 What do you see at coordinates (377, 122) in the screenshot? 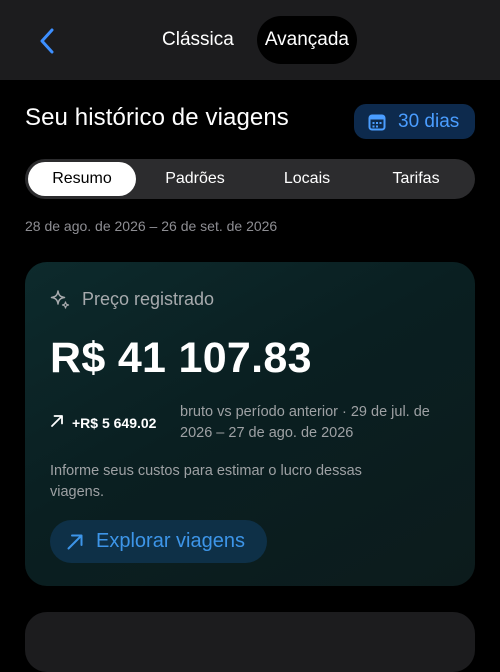
I see `calendar-icon` at bounding box center [377, 122].